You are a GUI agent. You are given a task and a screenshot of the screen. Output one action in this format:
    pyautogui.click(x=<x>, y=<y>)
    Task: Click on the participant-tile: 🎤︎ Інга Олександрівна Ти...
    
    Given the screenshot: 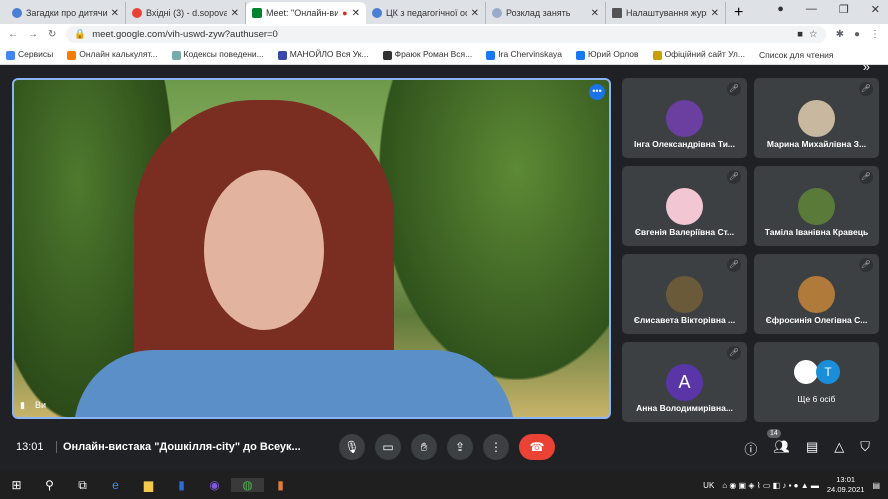 What is the action you would take?
    pyautogui.click(x=684, y=118)
    